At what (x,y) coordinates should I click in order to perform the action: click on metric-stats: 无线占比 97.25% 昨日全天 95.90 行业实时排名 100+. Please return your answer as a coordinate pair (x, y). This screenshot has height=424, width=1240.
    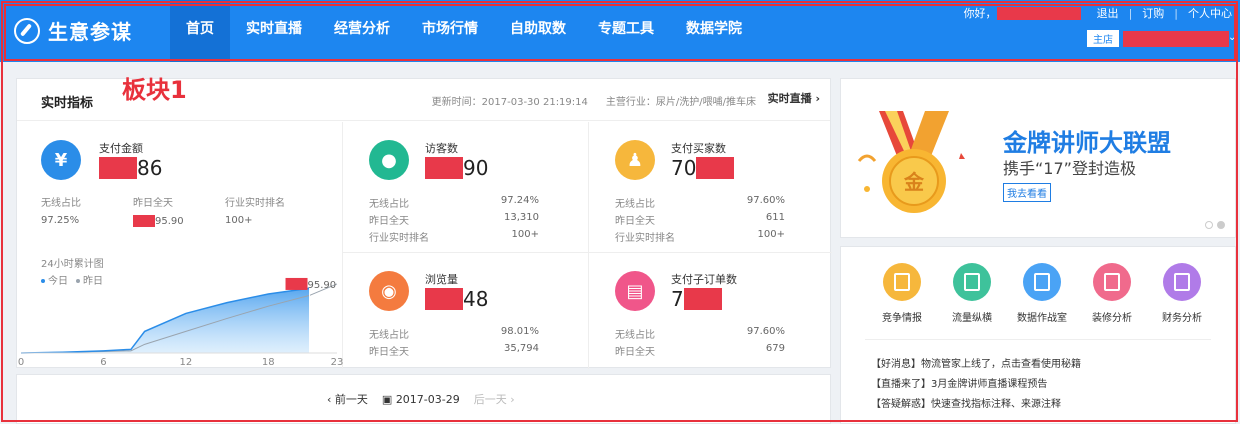
    Looking at the image, I should click on (179, 210).